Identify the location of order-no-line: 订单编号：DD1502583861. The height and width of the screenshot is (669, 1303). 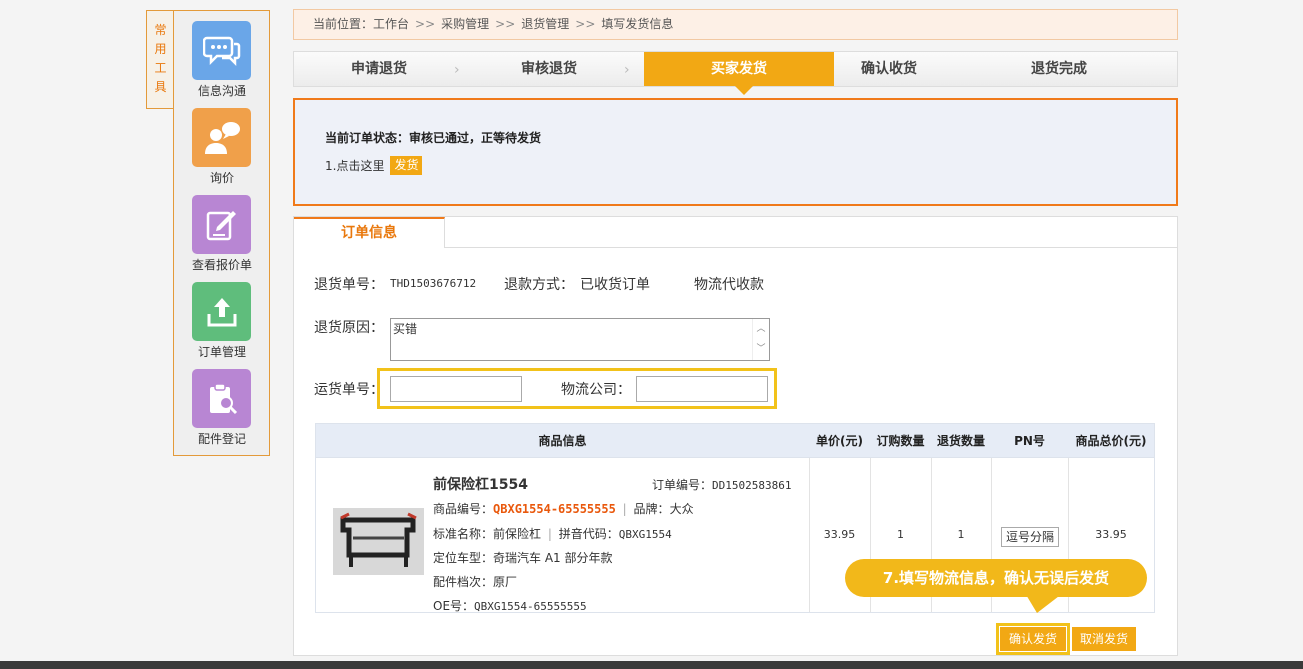
(722, 484).